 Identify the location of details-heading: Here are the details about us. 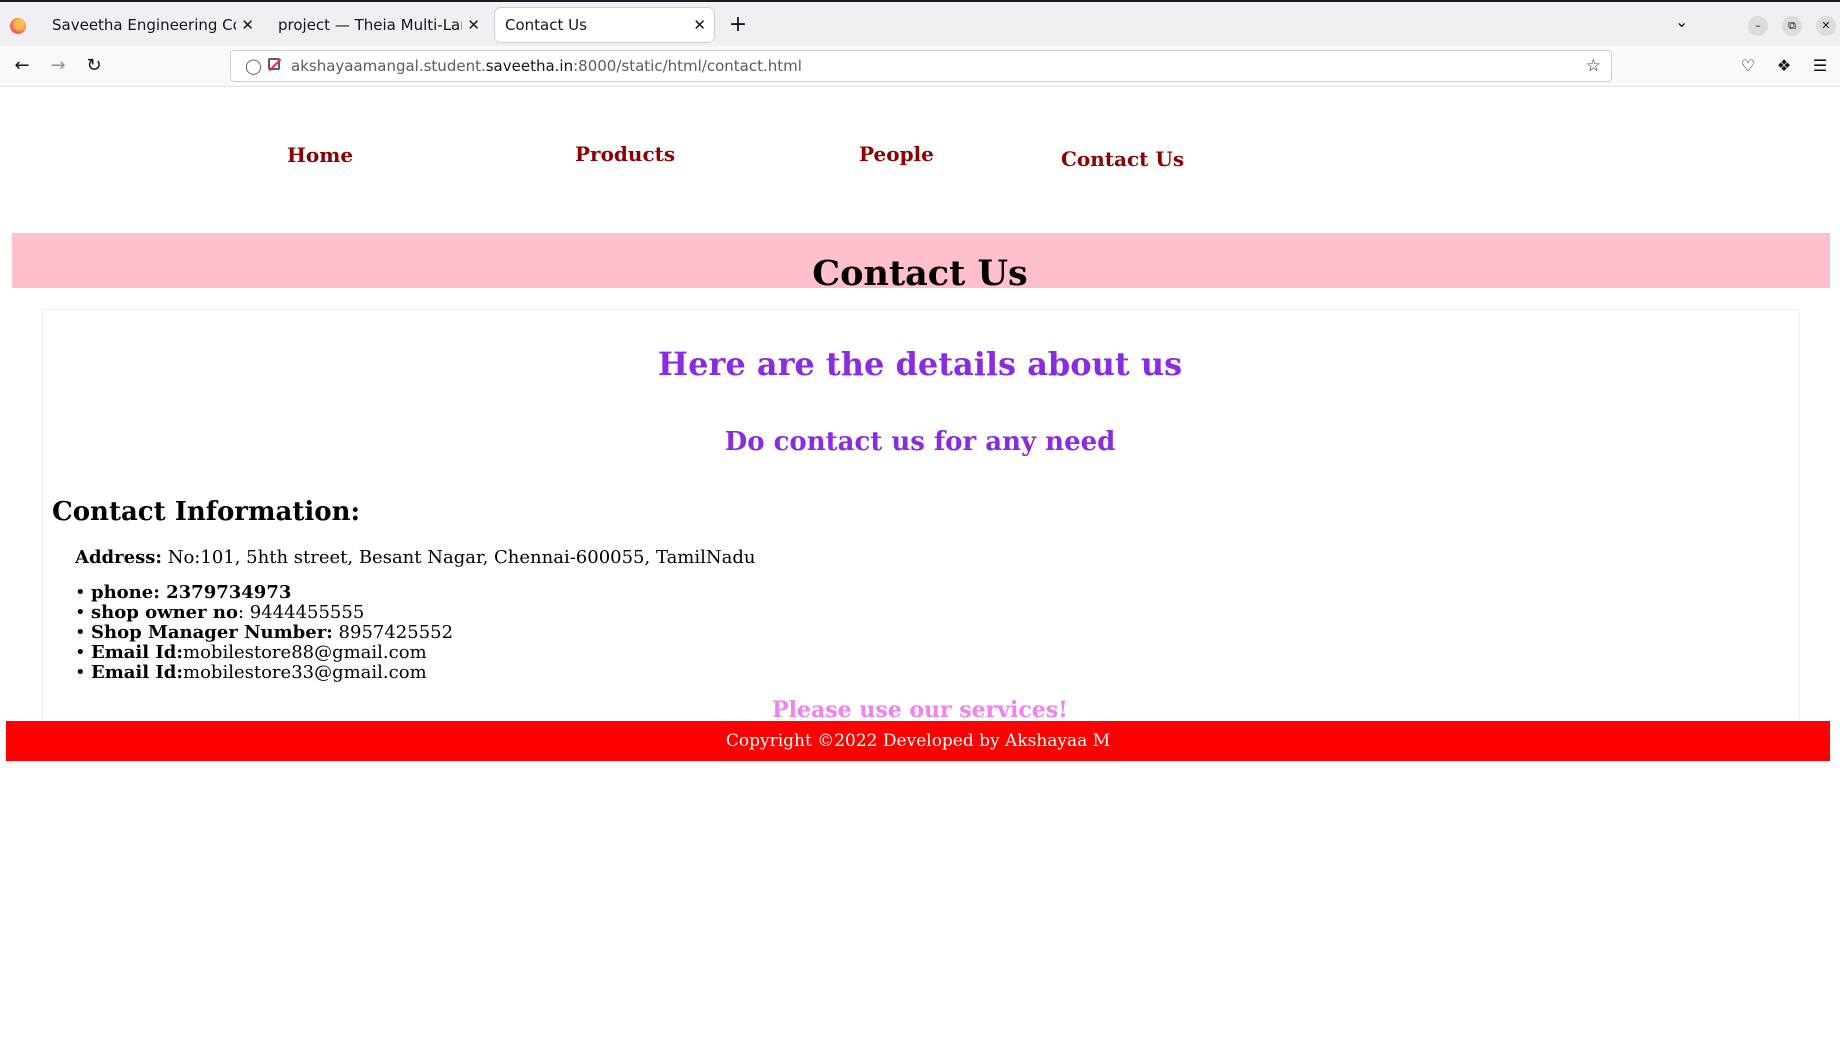
(920, 364).